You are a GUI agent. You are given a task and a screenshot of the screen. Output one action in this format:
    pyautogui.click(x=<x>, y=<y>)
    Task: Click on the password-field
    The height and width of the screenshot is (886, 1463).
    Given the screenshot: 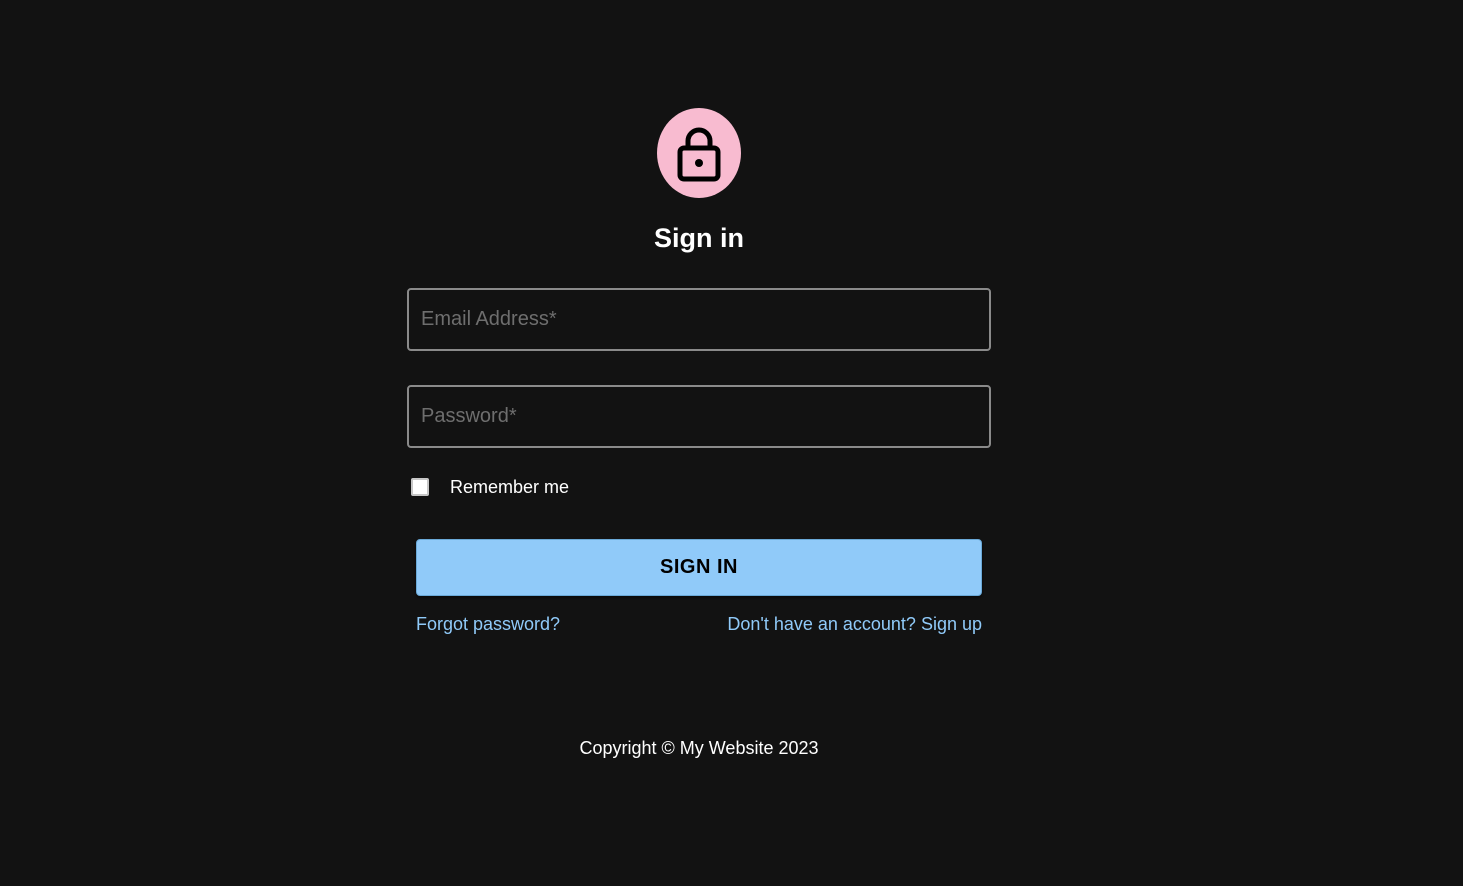 What is the action you would take?
    pyautogui.click(x=699, y=416)
    